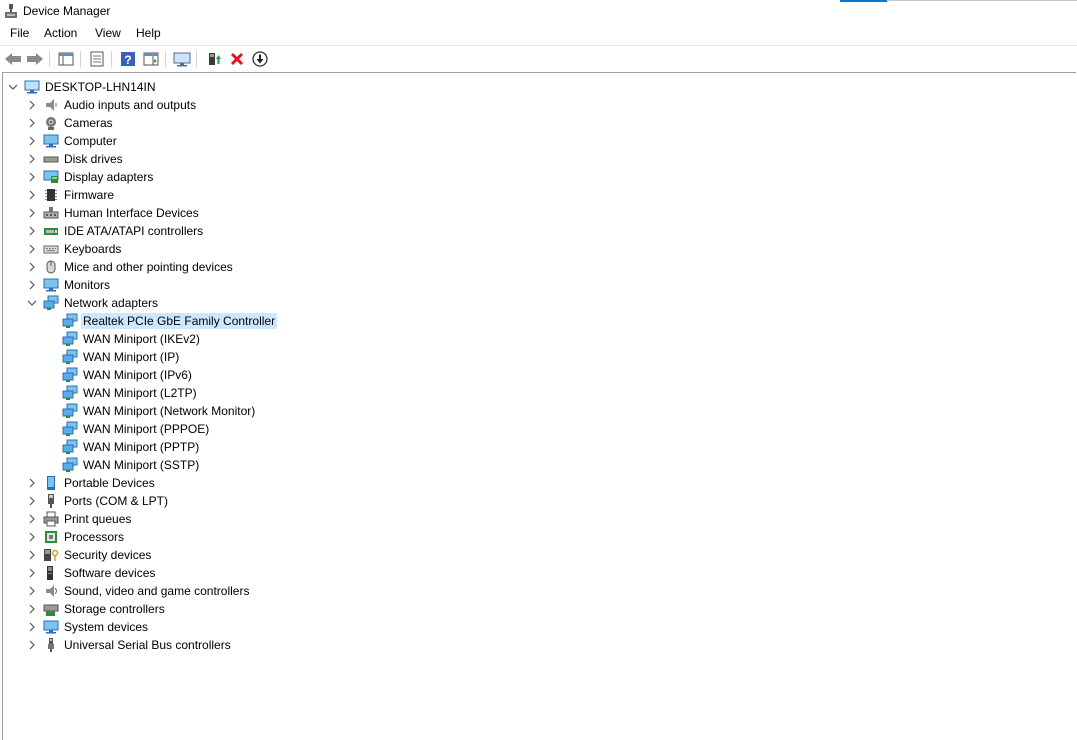  What do you see at coordinates (106, 627) in the screenshot?
I see `tree-category-label: System devices` at bounding box center [106, 627].